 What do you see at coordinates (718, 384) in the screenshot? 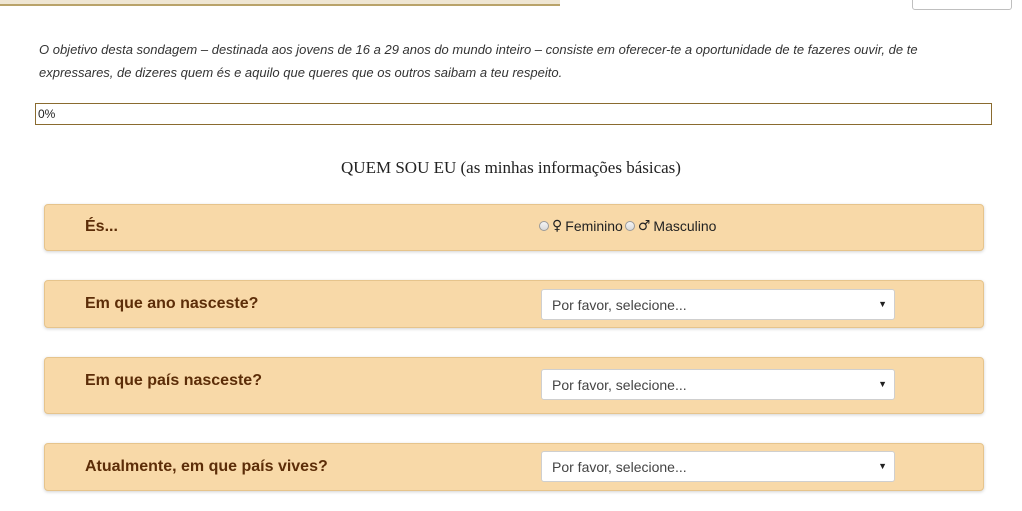
I see `birth-country-select: Por favor, selecione... ▼` at bounding box center [718, 384].